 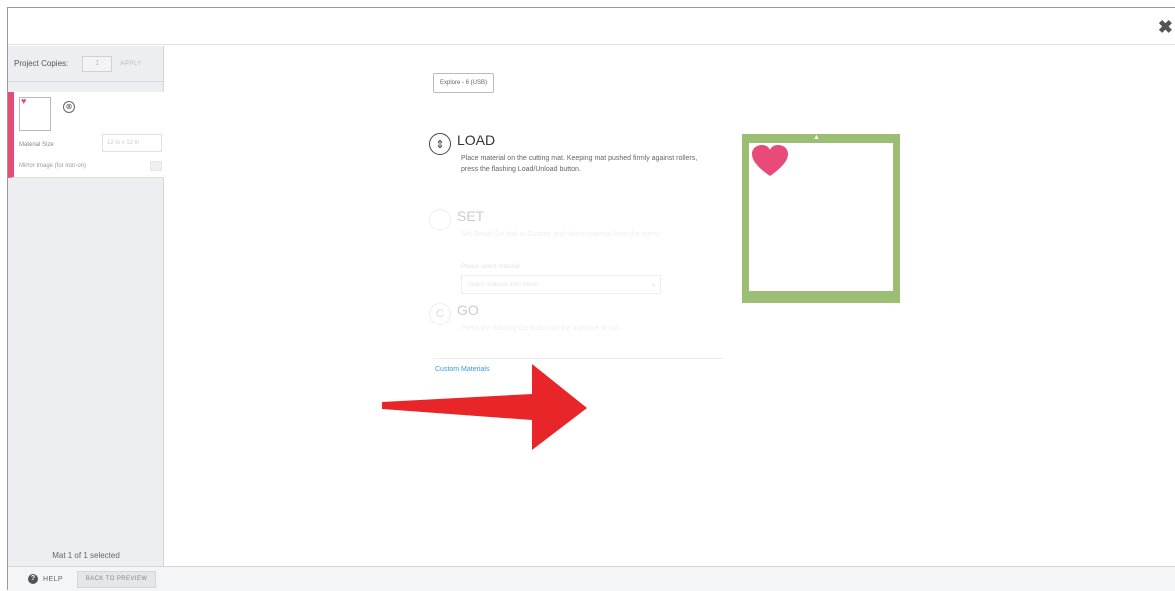 What do you see at coordinates (86, 555) in the screenshot?
I see `mat-count: Mat 1 of 1 selected` at bounding box center [86, 555].